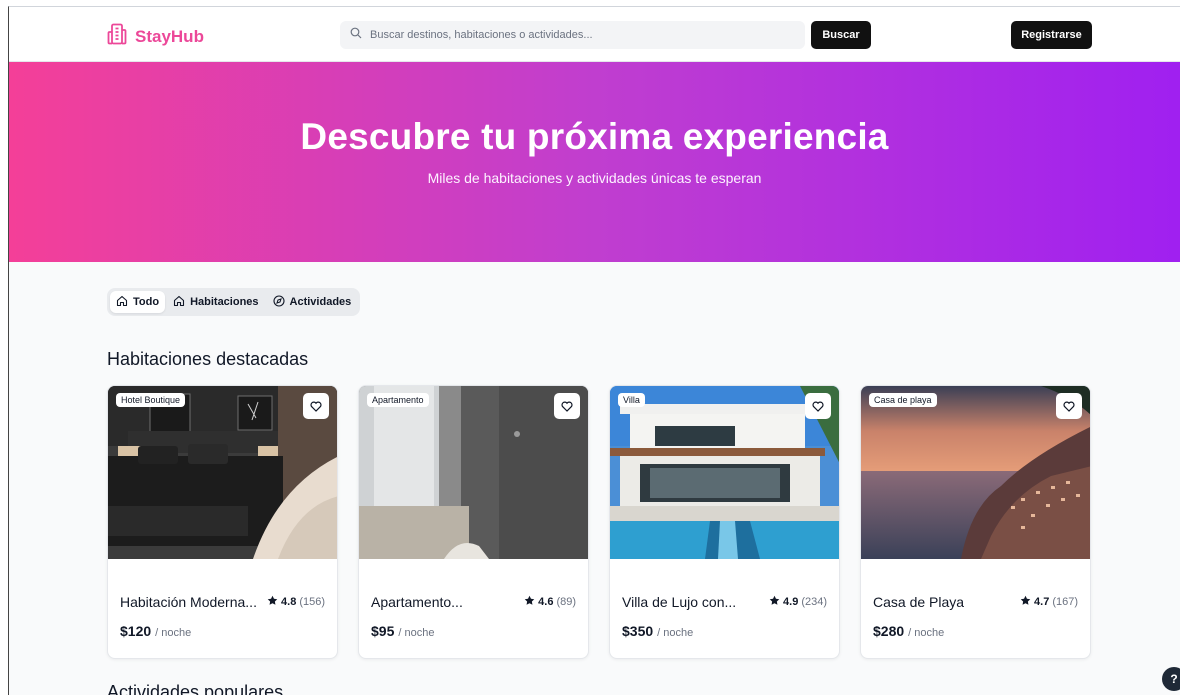 The width and height of the screenshot is (1180, 695). What do you see at coordinates (398, 400) in the screenshot?
I see `category-badge: Apartamento` at bounding box center [398, 400].